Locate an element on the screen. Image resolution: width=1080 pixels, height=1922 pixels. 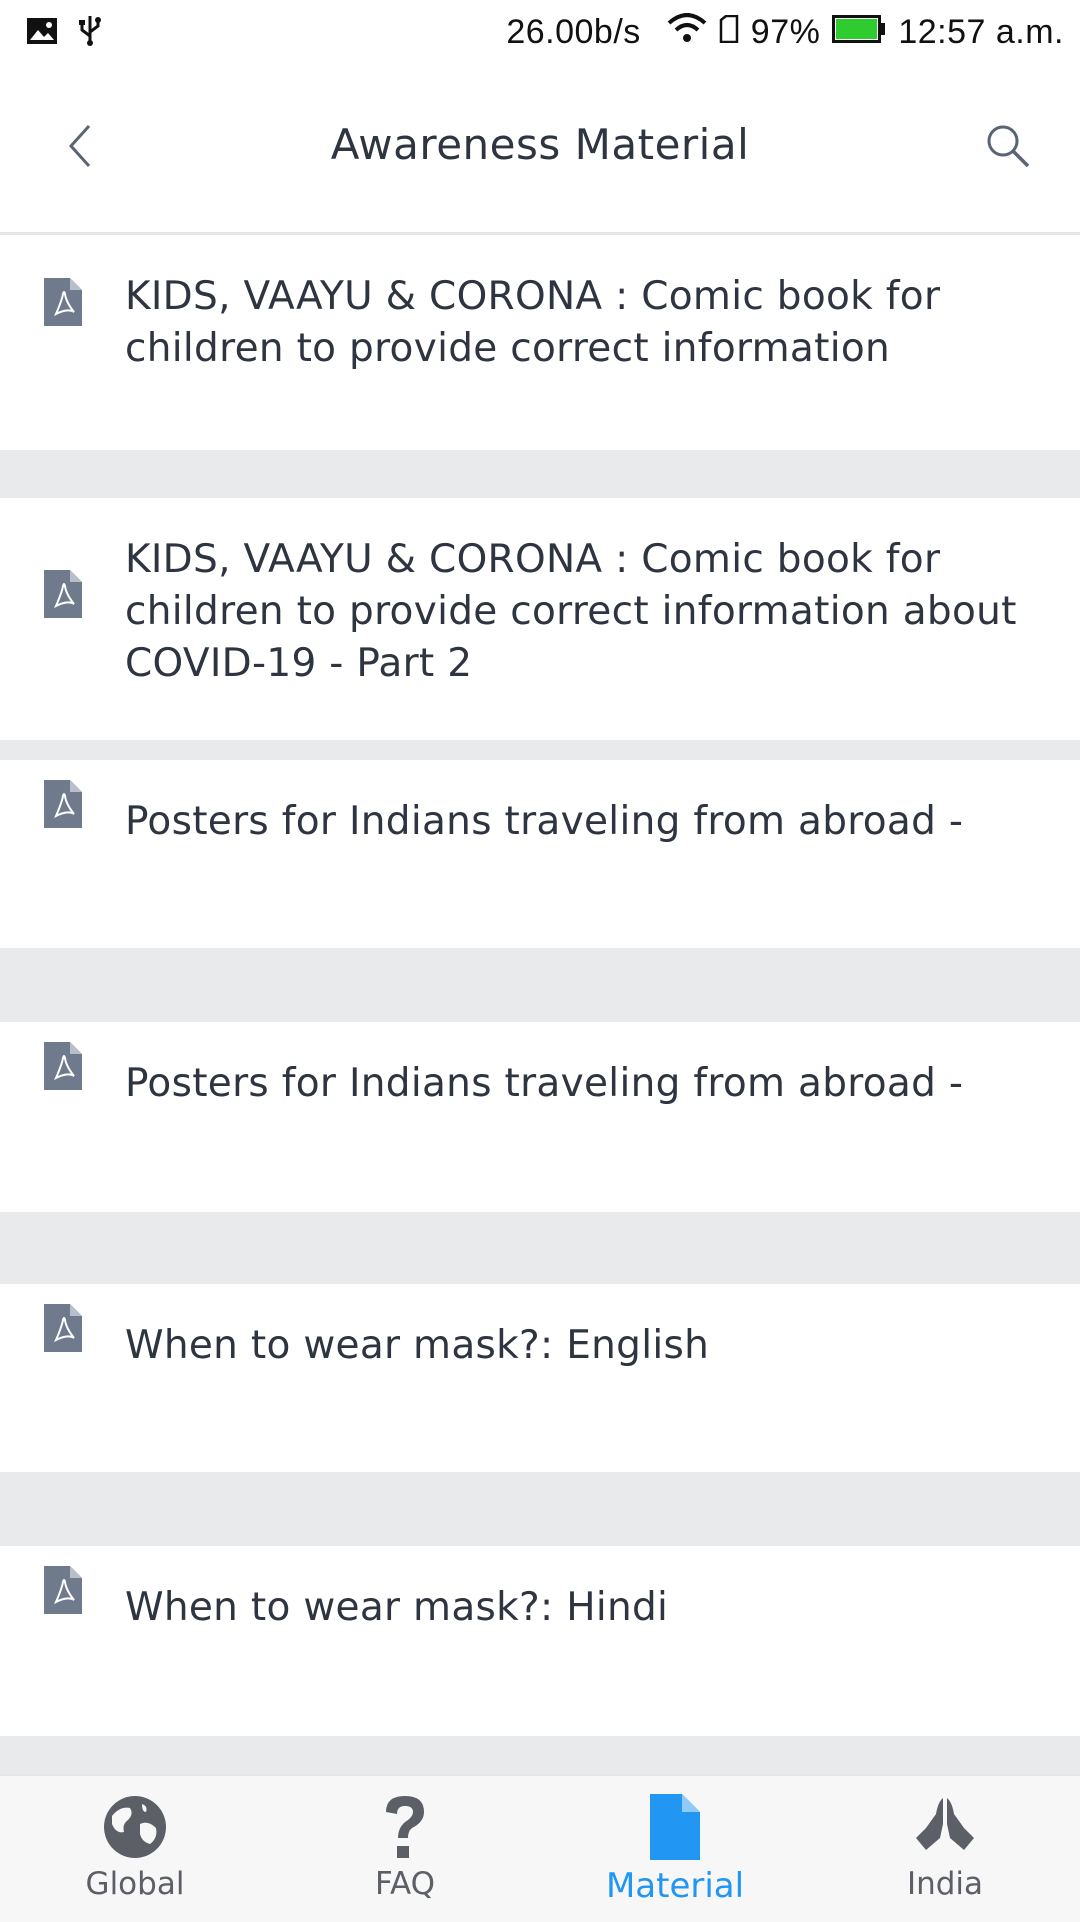
globe-icon is located at coordinates (135, 1830).